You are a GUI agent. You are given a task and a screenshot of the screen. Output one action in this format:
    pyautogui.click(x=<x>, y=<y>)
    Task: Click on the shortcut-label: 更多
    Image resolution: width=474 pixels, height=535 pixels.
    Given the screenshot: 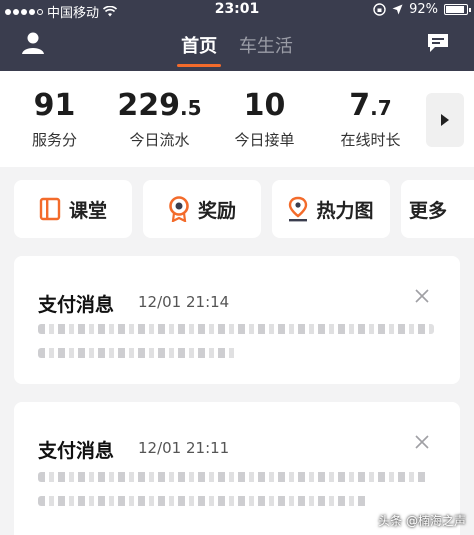 What is the action you would take?
    pyautogui.click(x=428, y=210)
    